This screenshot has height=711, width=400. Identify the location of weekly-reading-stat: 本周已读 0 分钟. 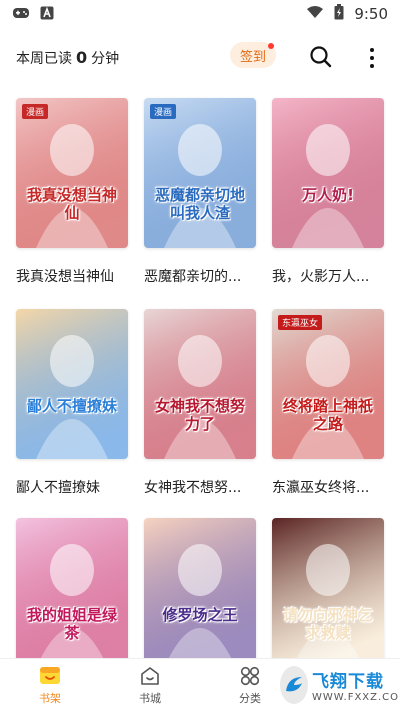
(67, 58).